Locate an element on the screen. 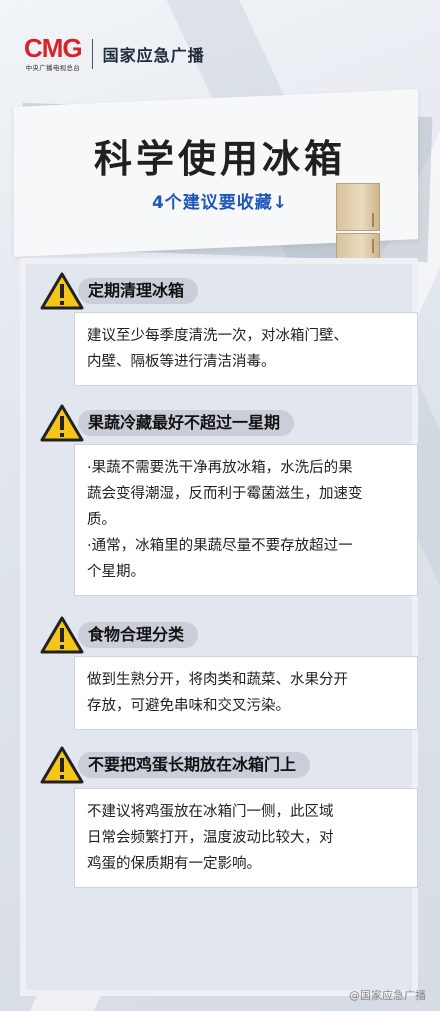 Image resolution: width=440 pixels, height=1011 pixels. logo-subtitle: 中央广播电视总台 is located at coordinates (53, 68).